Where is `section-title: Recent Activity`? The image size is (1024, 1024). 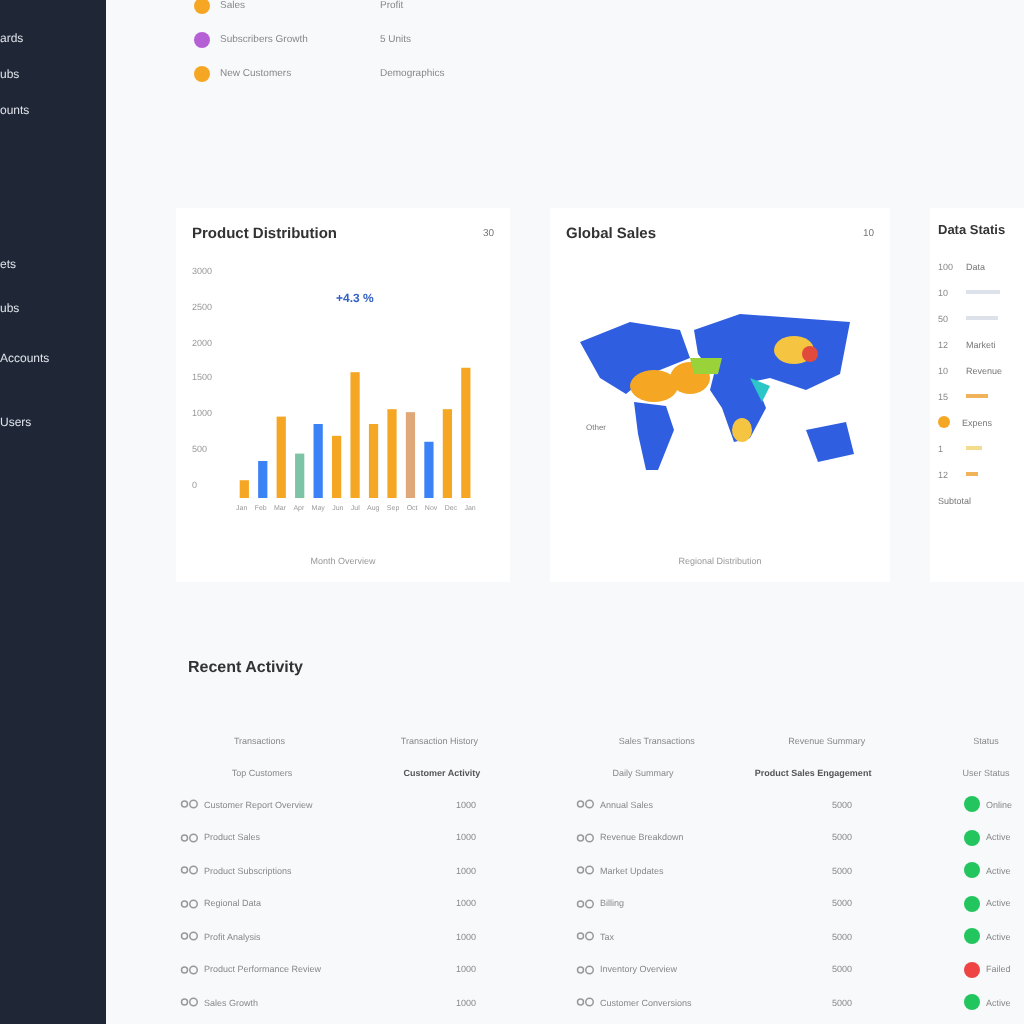 section-title: Recent Activity is located at coordinates (246, 667).